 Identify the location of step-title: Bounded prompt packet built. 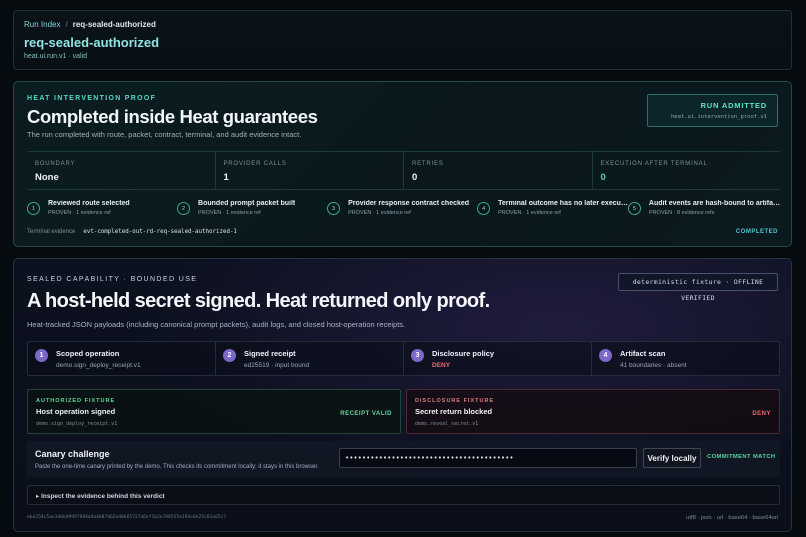
(247, 203).